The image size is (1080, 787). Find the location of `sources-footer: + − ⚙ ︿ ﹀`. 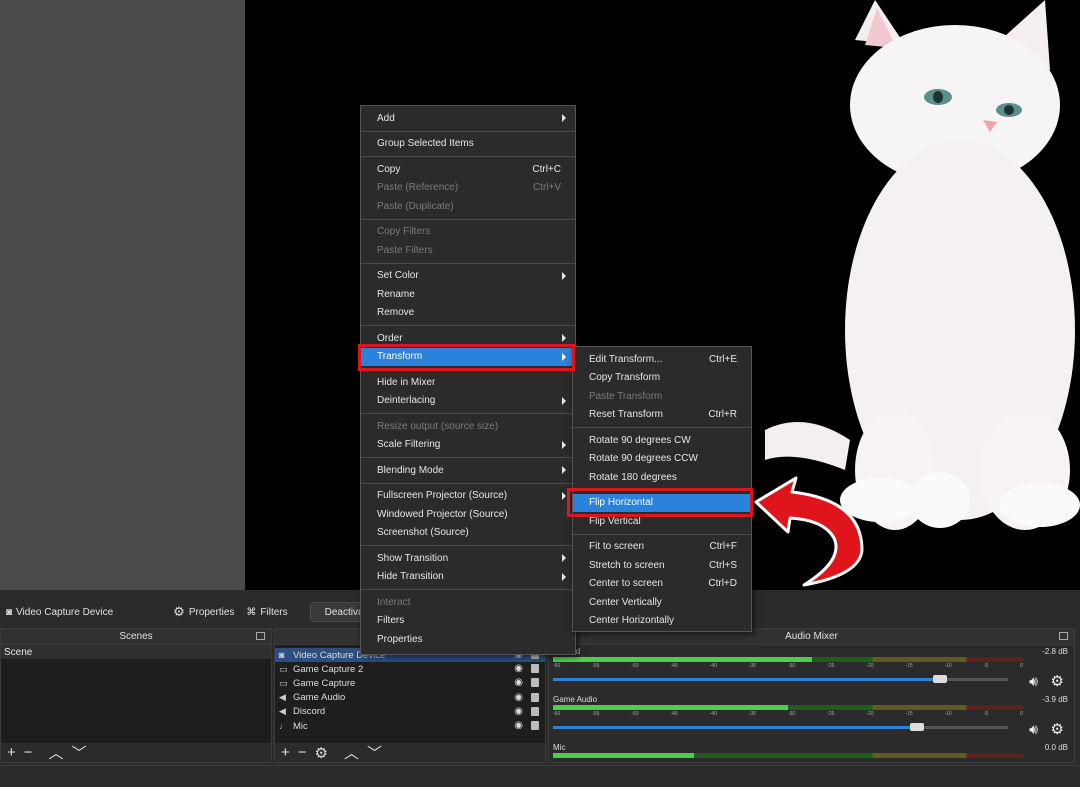

sources-footer: + − ⚙ ︿ ﹀ is located at coordinates (410, 752).